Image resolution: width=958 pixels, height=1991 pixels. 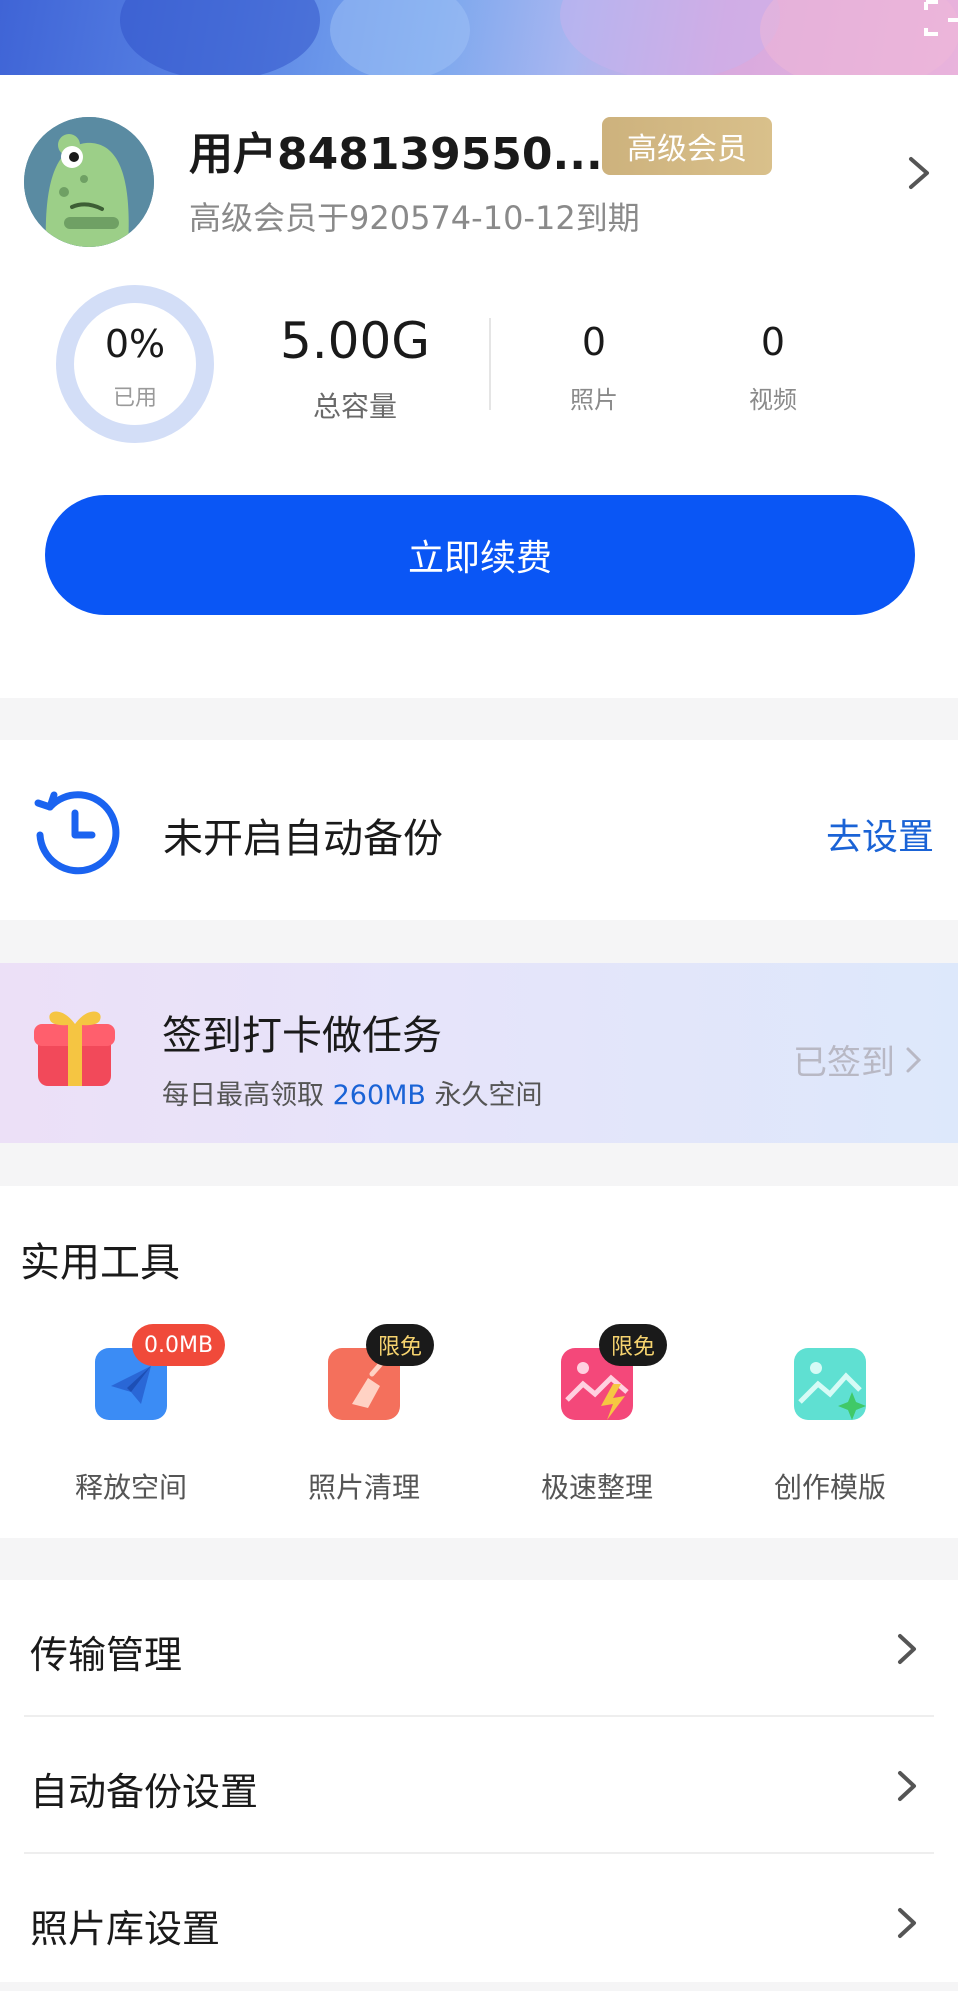 I want to click on tool-label: 极速整理, so click(x=596, y=1487).